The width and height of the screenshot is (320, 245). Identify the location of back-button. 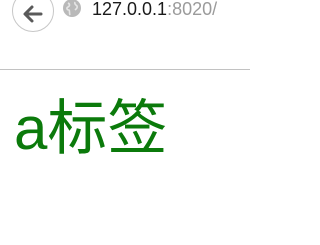
(33, 16).